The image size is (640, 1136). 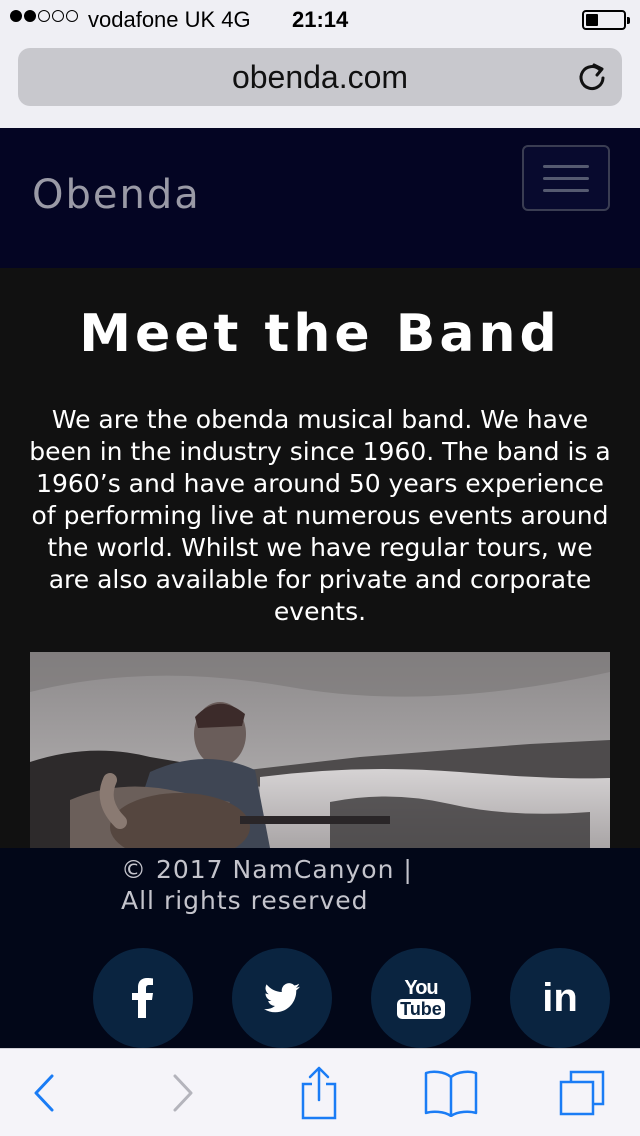 I want to click on youtube-button: You Tube, so click(x=421, y=998).